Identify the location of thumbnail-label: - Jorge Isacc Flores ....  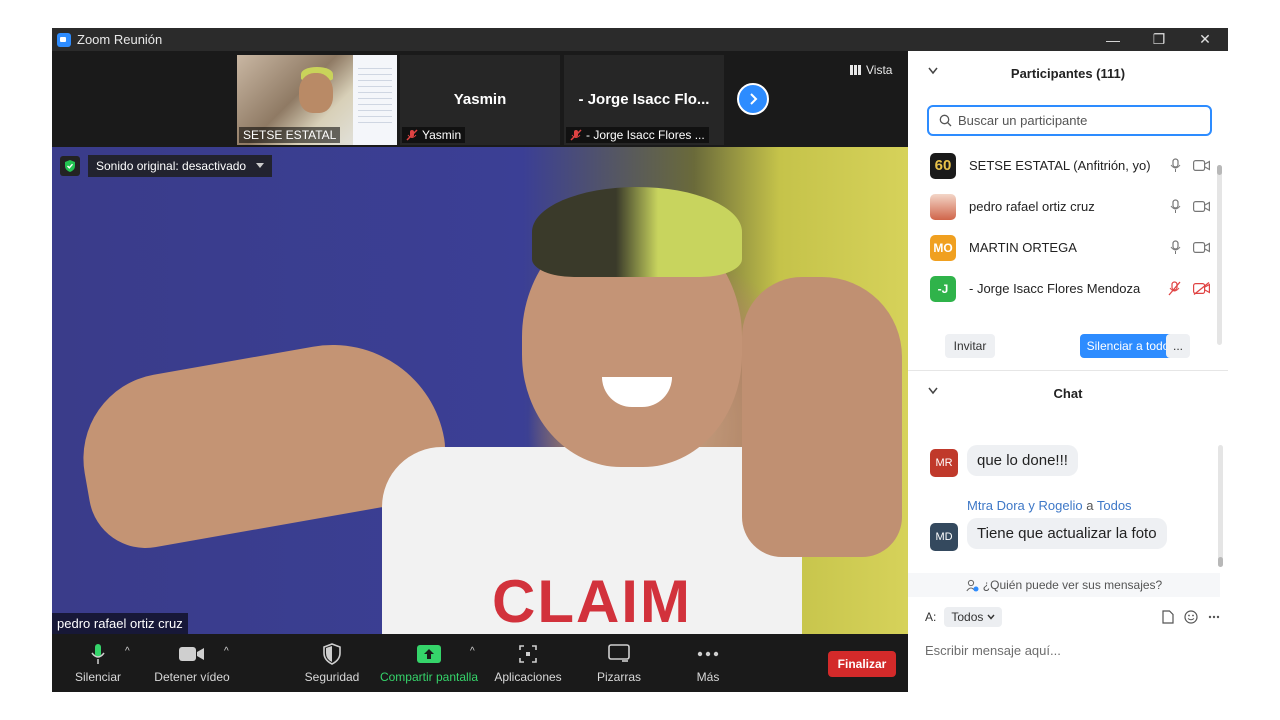
(637, 135).